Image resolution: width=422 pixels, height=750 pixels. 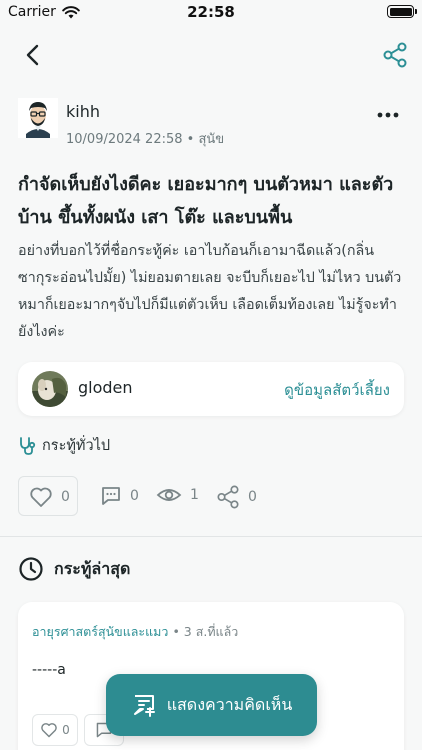 What do you see at coordinates (31, 569) in the screenshot?
I see `clock-icon` at bounding box center [31, 569].